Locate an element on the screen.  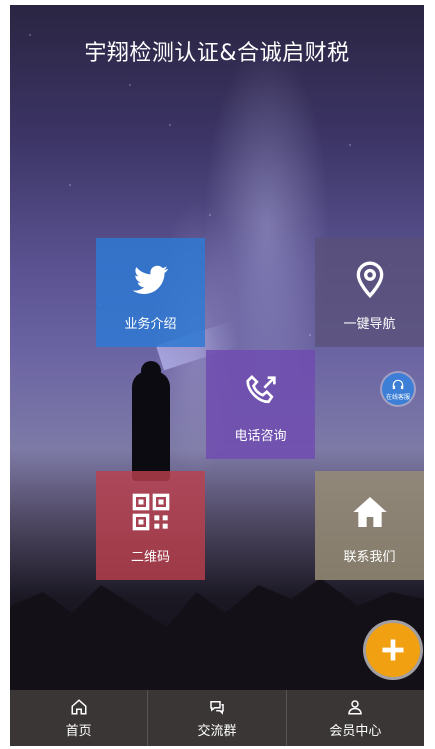
nav-item-chat-group: 交流群 is located at coordinates (217, 718).